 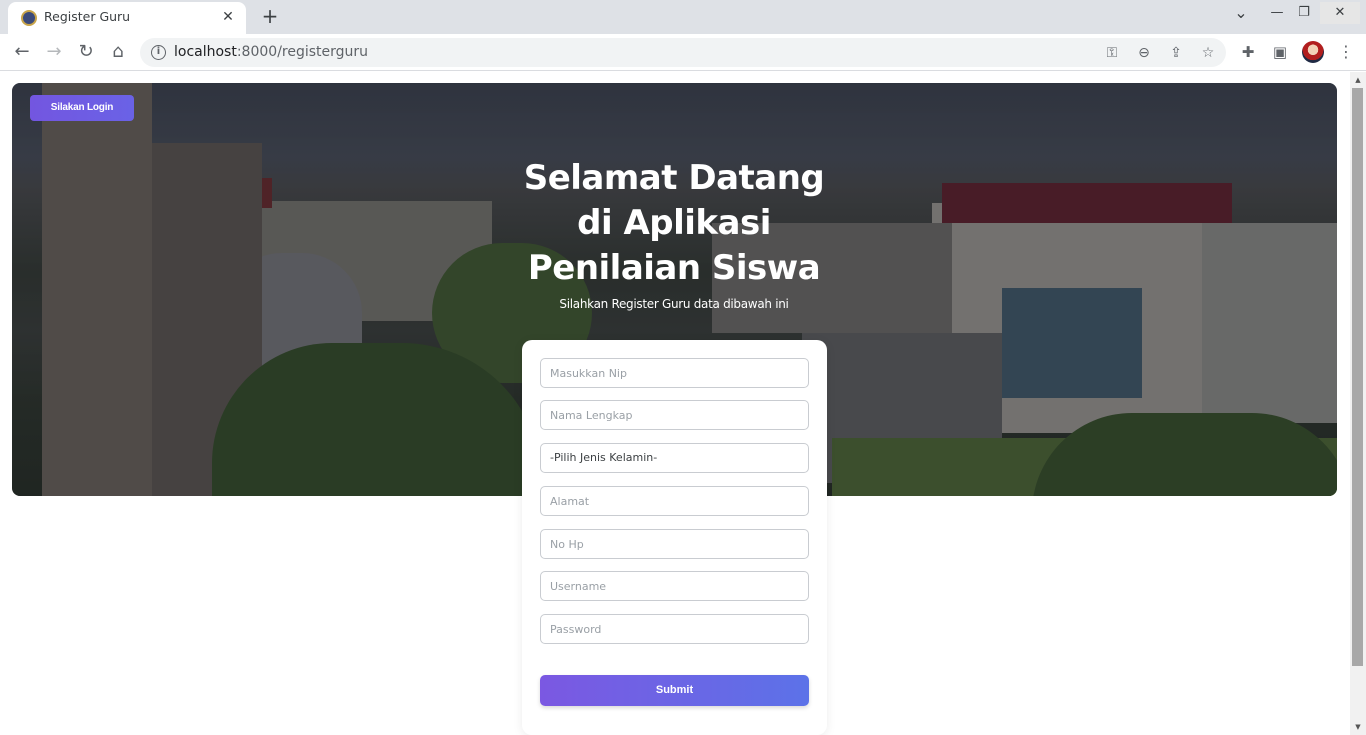 I want to click on menu-icon: ⋮, so click(x=1346, y=52).